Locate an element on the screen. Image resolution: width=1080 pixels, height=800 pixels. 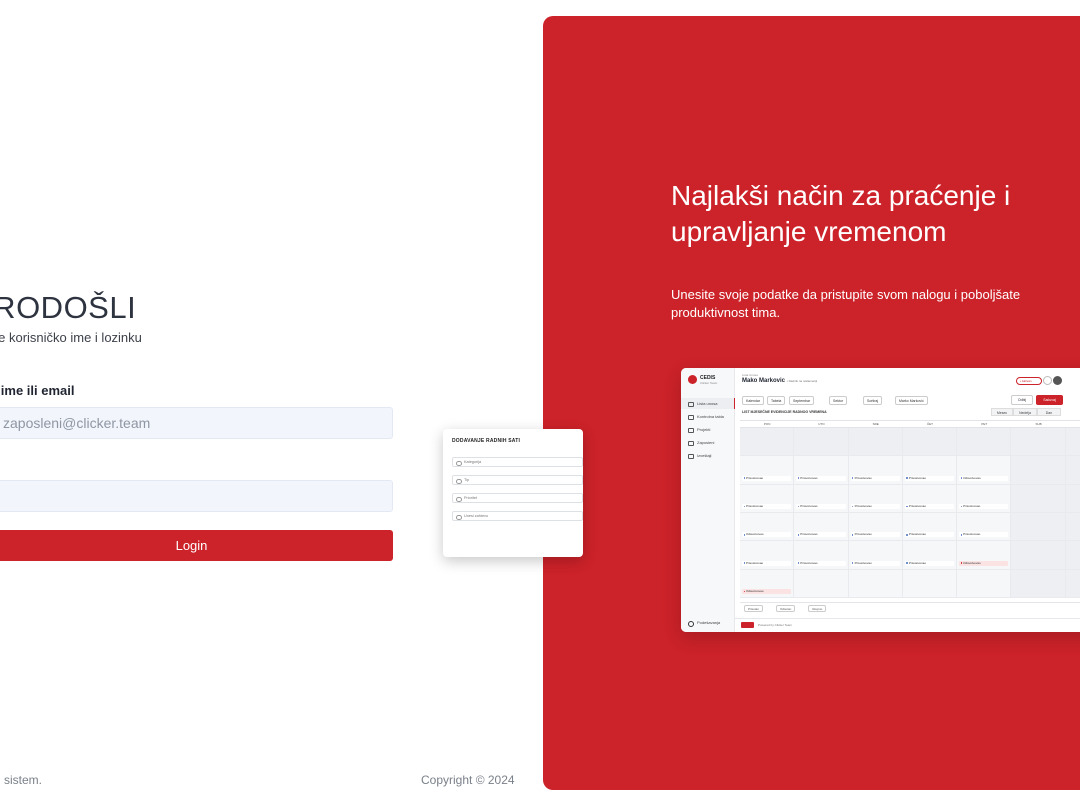
preview-user-name: Mako Markovic • Radnik na reklamaciji is located at coordinates (779, 381).